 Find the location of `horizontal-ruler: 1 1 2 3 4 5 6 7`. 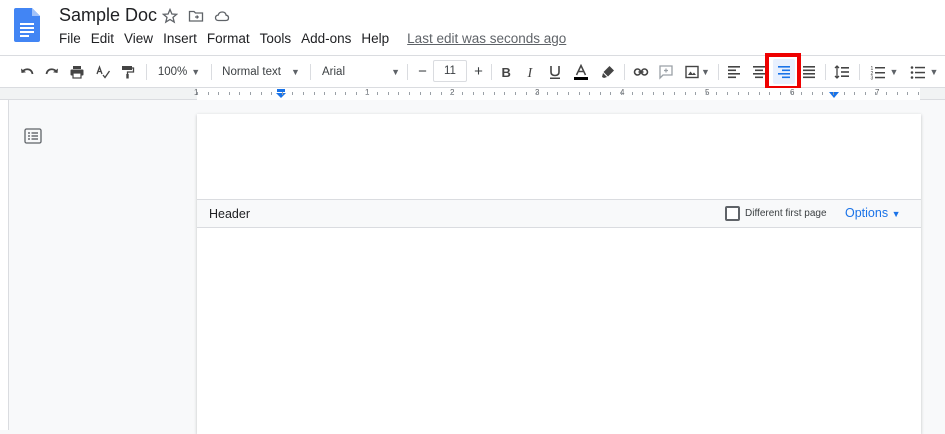

horizontal-ruler: 1 1 2 3 4 5 6 7 is located at coordinates (557, 94).